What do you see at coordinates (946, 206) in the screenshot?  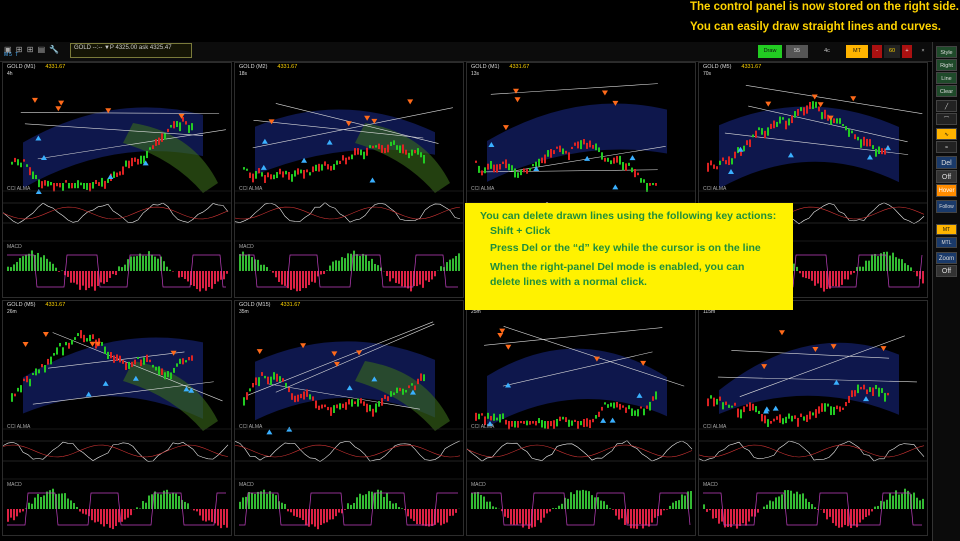 I see `panel-follow-button: Follow` at bounding box center [946, 206].